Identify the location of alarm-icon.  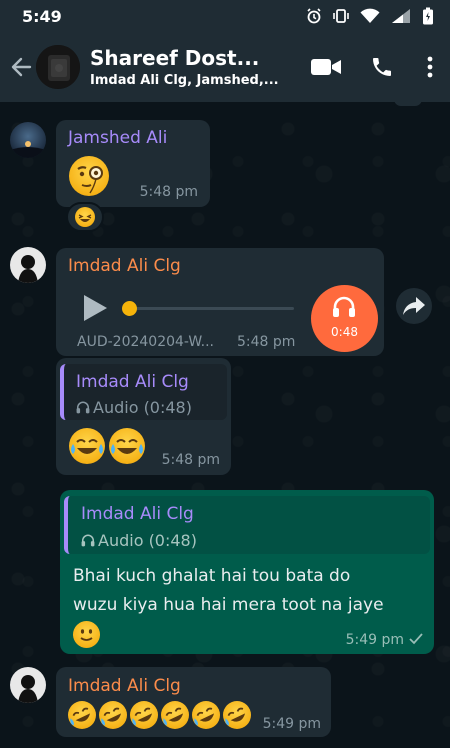
(314, 16).